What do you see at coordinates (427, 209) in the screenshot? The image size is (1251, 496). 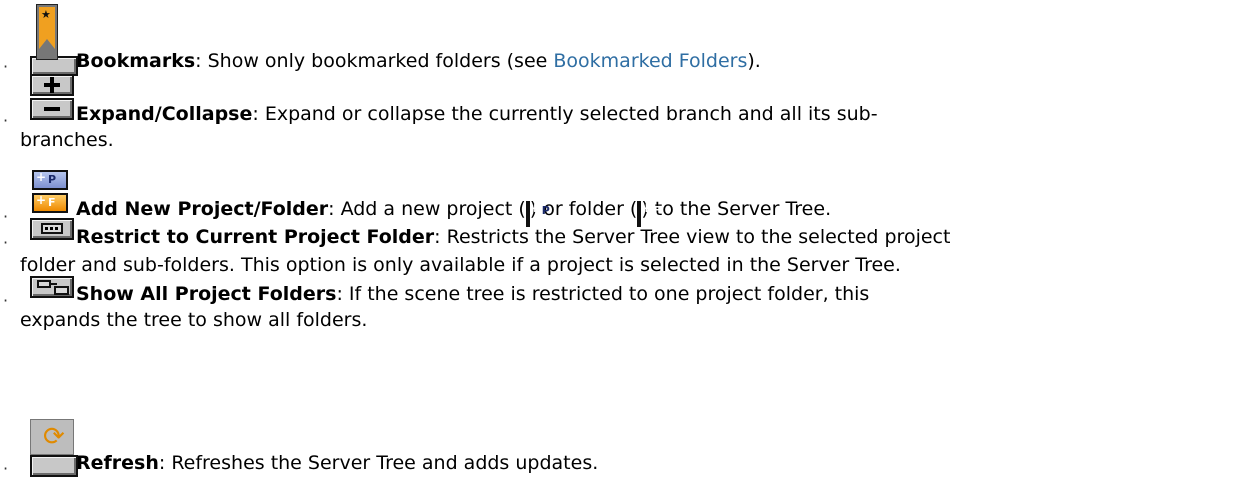 I see `add-new-description: : Add a new project (` at bounding box center [427, 209].